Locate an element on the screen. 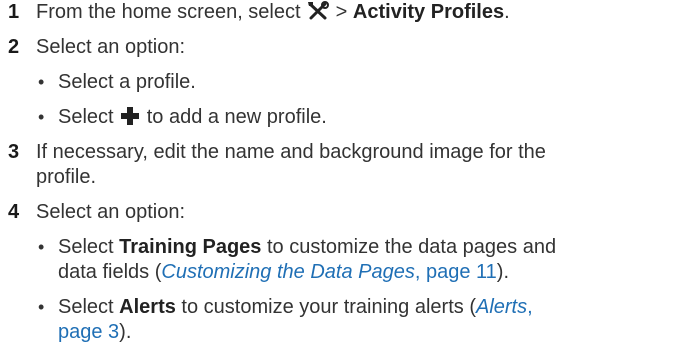 The height and width of the screenshot is (358, 673). step-number: 2 is located at coordinates (14, 47).